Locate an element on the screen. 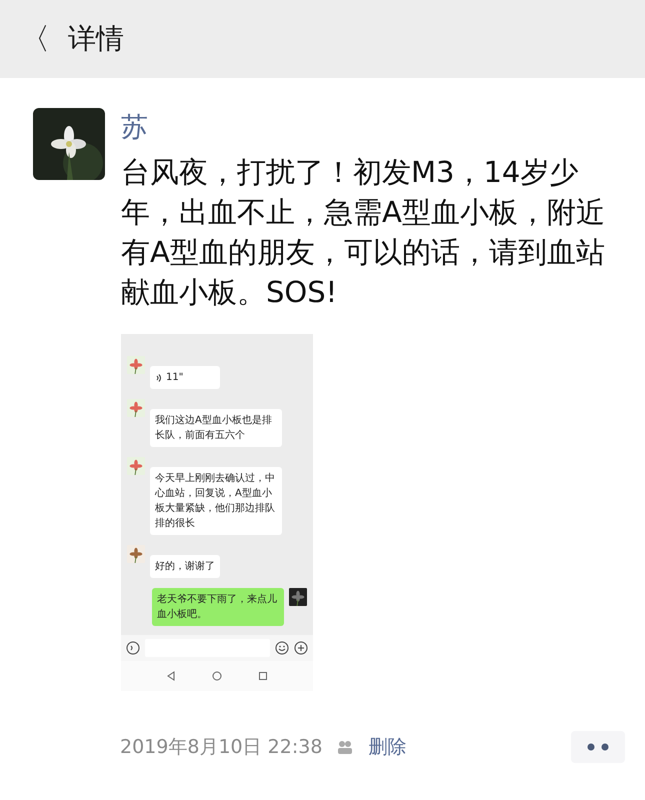 This screenshot has height=800, width=645. chat-message: 我们这边A型血小板也是排长队，前面有五六个 is located at coordinates (216, 428).